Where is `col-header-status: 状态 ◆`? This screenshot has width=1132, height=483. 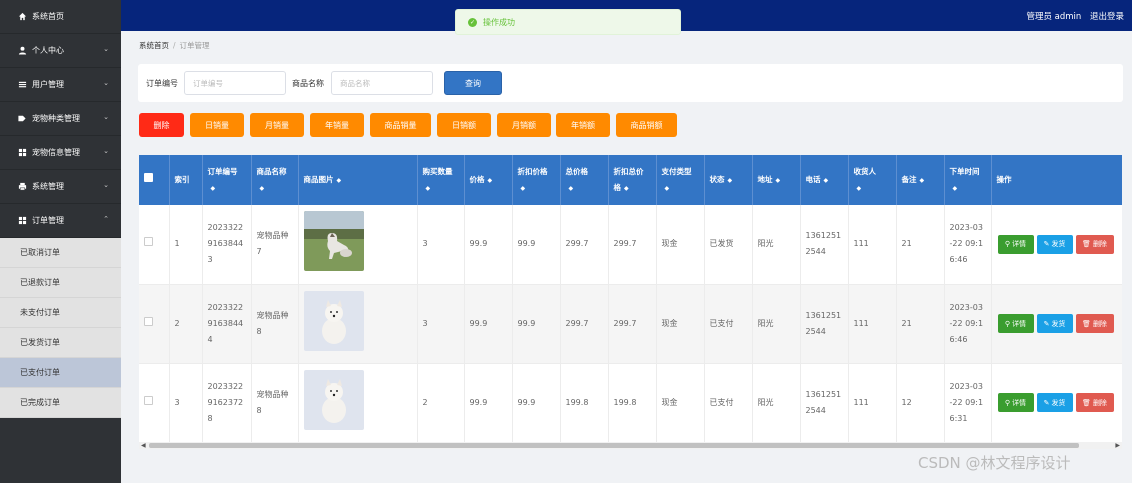
col-header-status: 状态 ◆ is located at coordinates (728, 180).